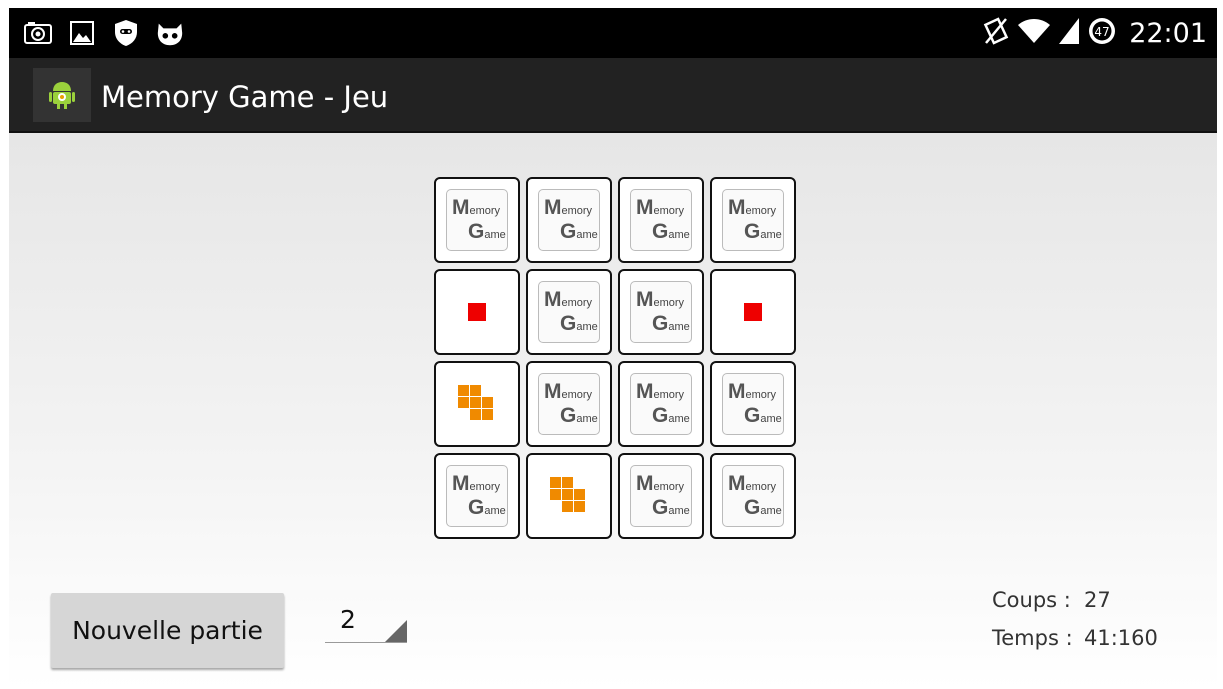  Describe the element at coordinates (245, 97) in the screenshot. I see `page-title: Memory Game - Jeu` at that location.